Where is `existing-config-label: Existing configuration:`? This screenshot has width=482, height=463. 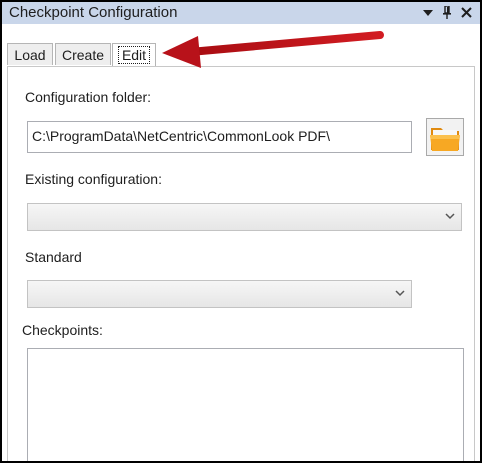
existing-config-label: Existing configuration: is located at coordinates (93, 179).